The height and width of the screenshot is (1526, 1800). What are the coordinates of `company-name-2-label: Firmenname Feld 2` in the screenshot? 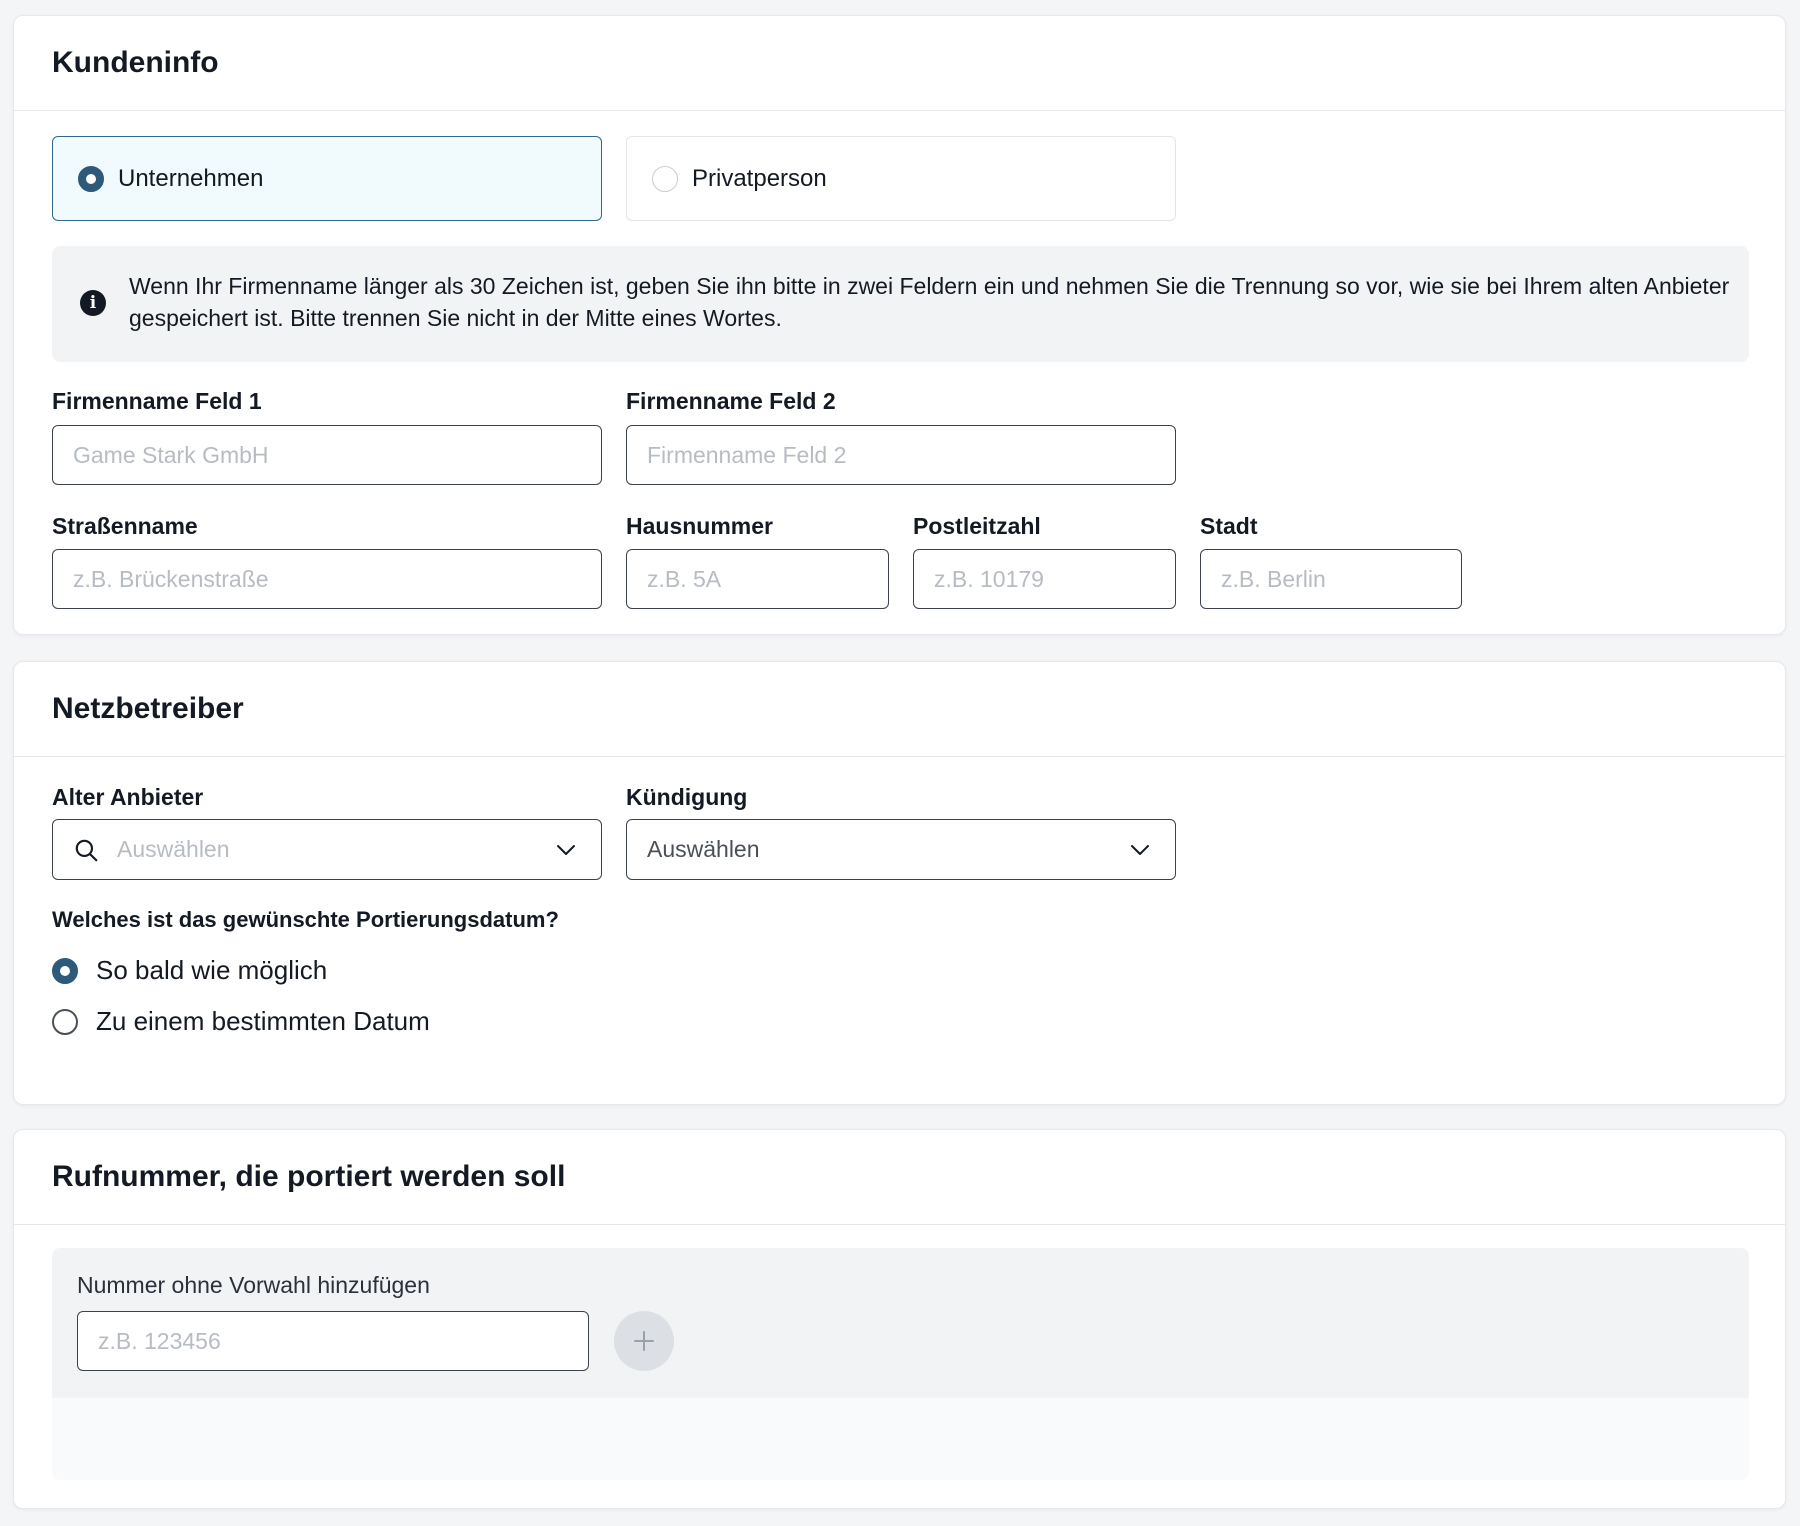 It's located at (731, 401).